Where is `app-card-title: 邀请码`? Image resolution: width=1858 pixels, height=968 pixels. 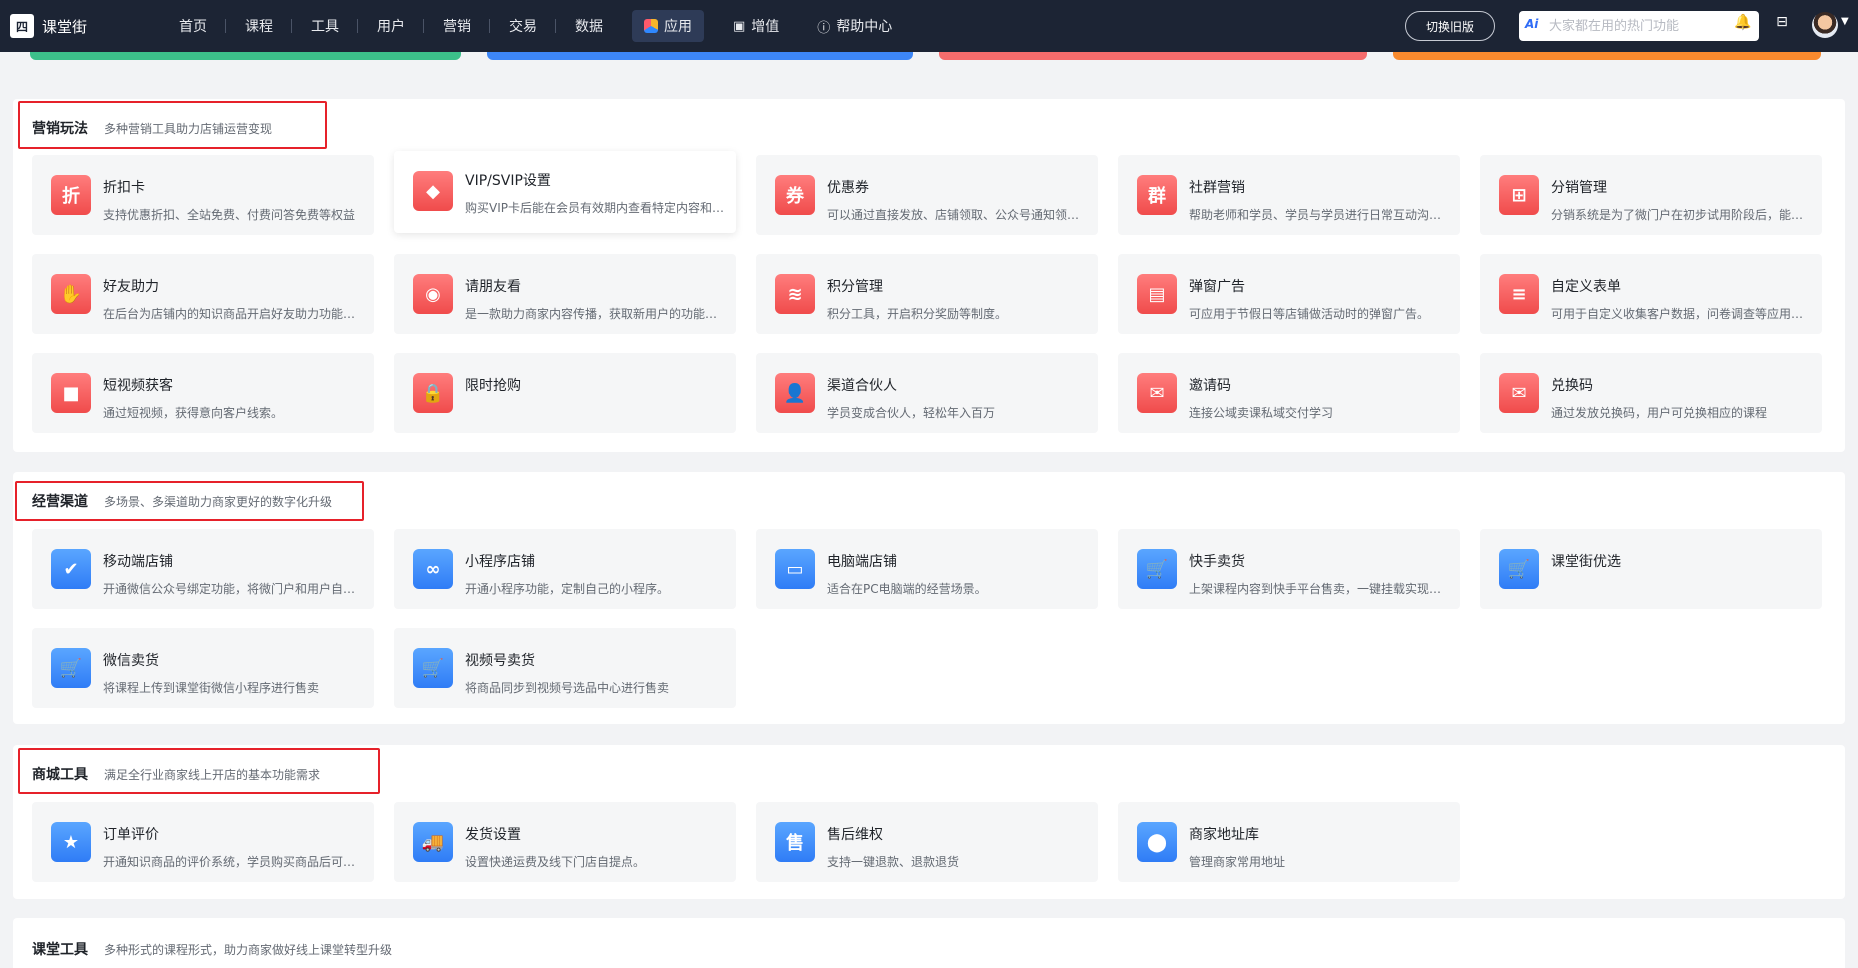 app-card-title: 邀请码 is located at coordinates (1210, 386).